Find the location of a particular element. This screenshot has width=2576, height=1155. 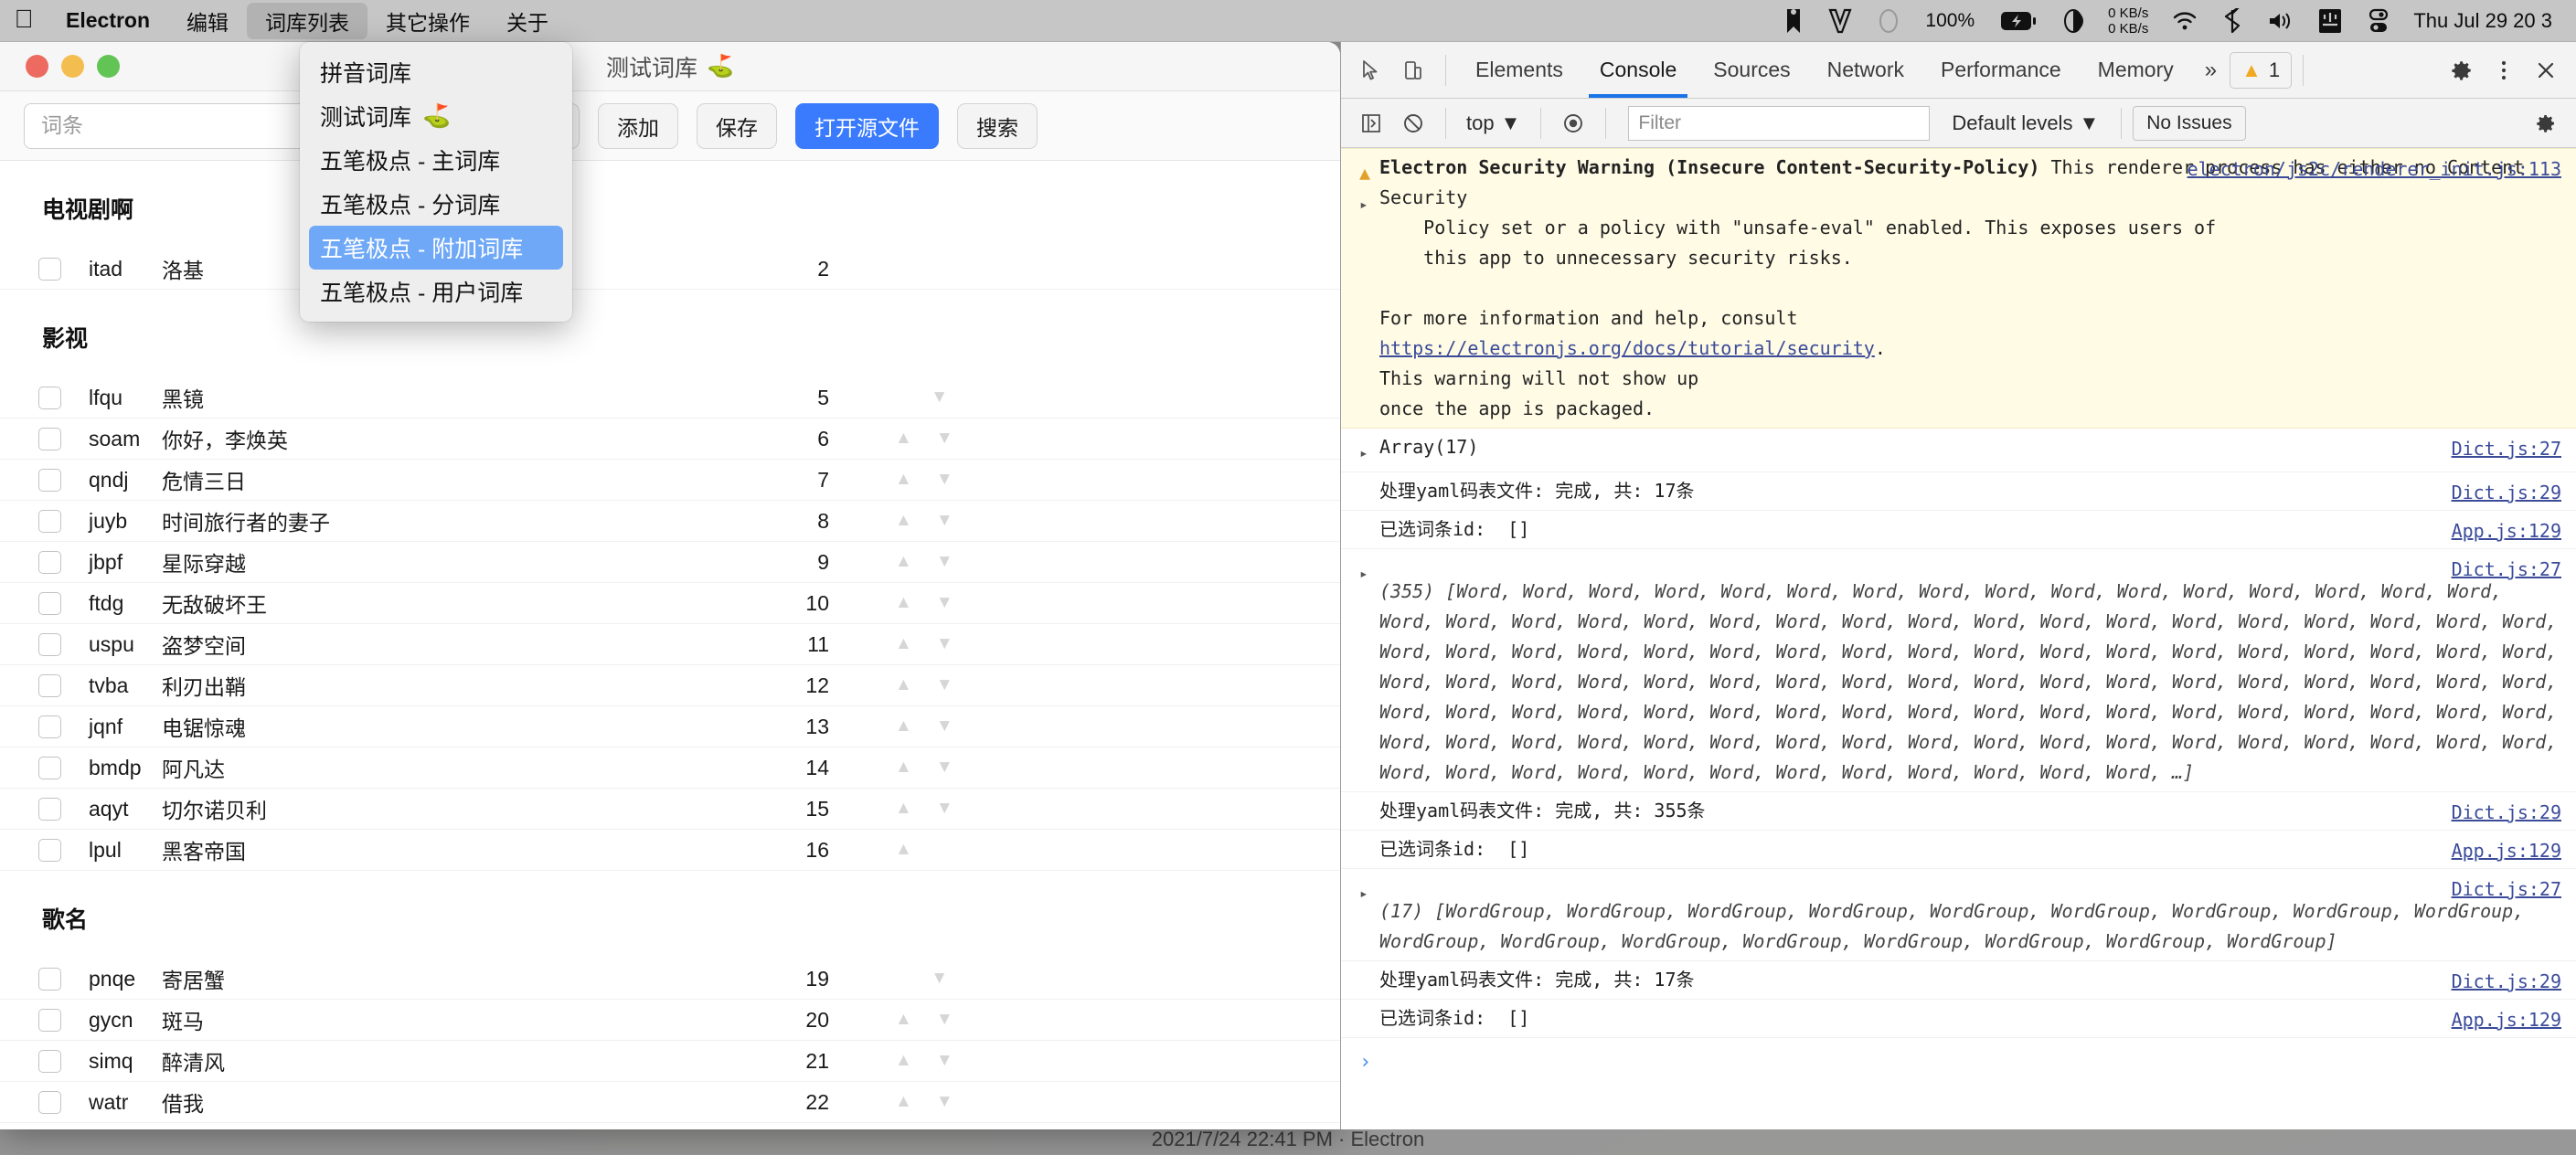

table-row: qndj 危情三日 7 is located at coordinates (670, 480).